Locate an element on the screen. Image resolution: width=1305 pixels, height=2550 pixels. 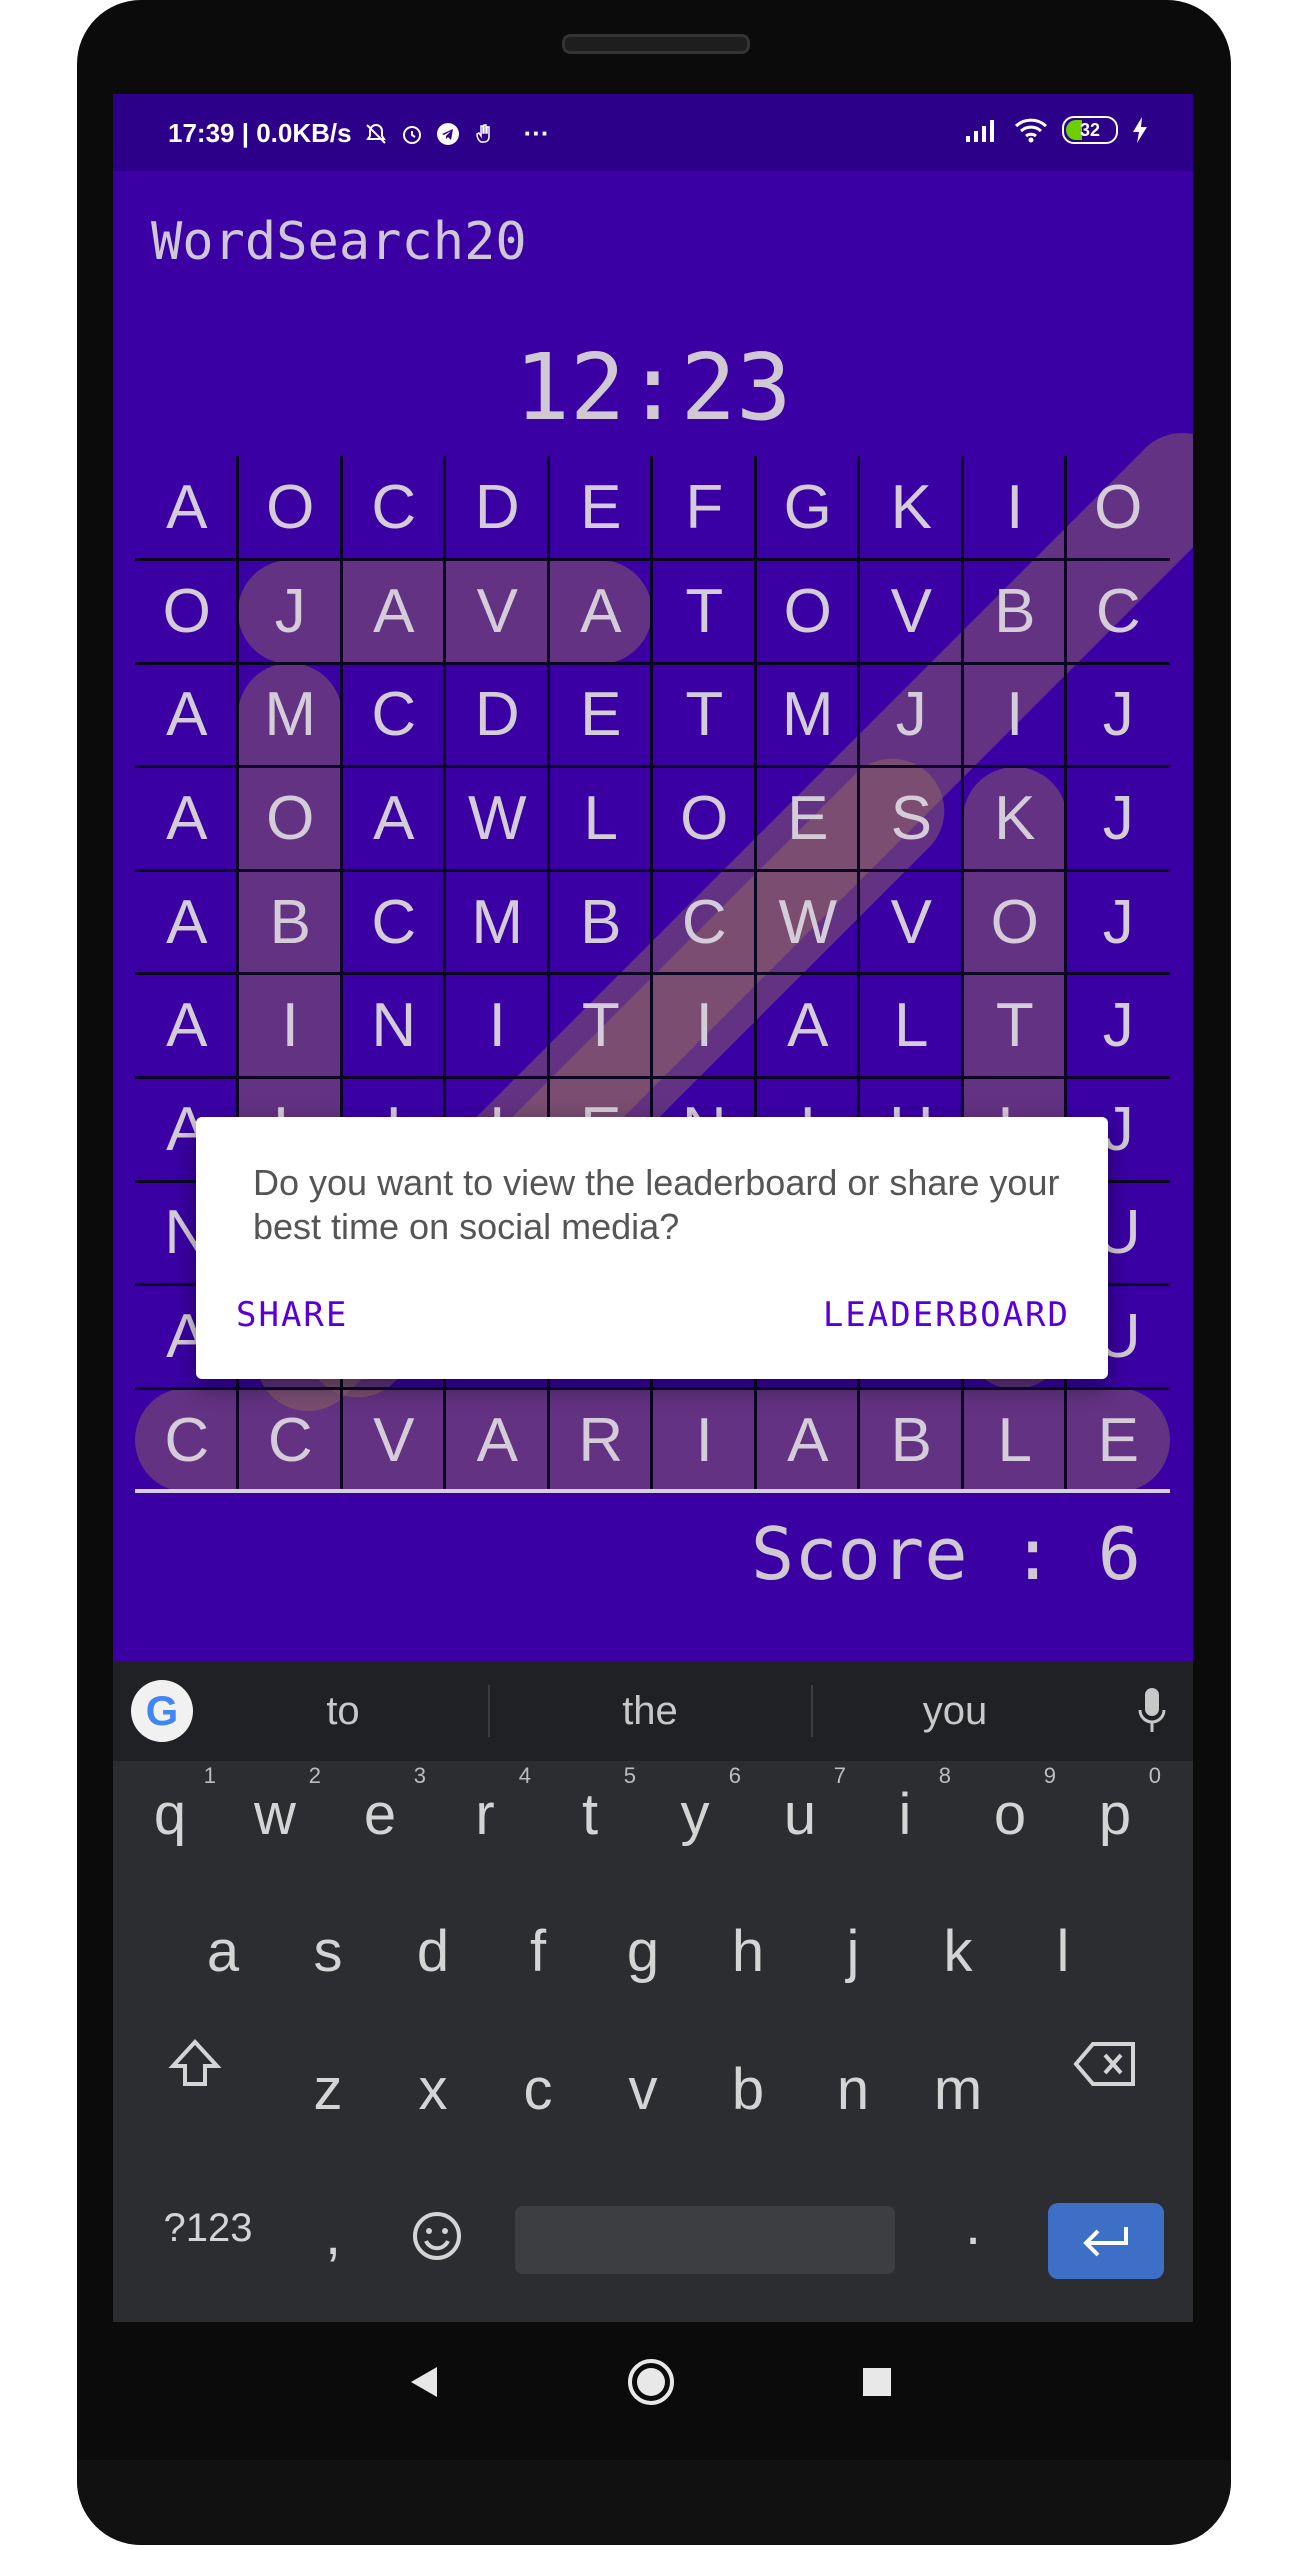
suggestion-2: the is located at coordinates (650, 1711).